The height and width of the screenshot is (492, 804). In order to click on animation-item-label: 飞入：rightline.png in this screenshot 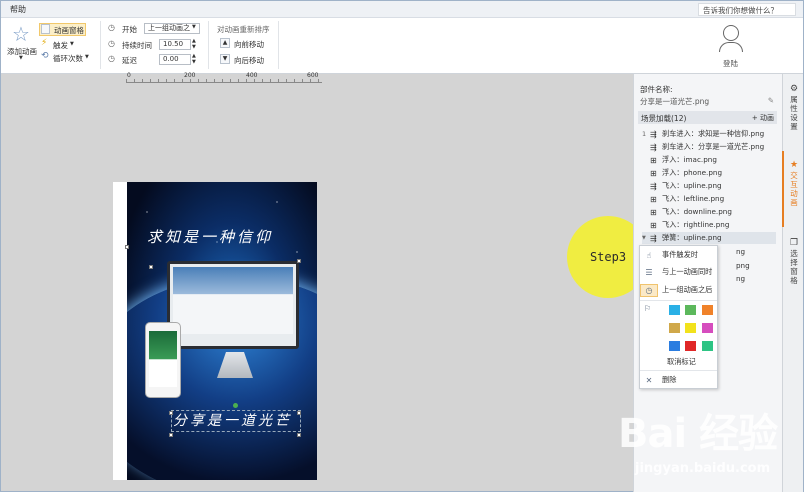, I will do `click(696, 224)`.